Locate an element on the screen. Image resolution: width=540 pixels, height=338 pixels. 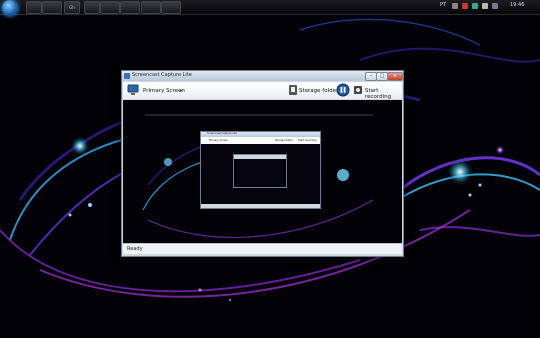
pause-icon is located at coordinates (343, 90).